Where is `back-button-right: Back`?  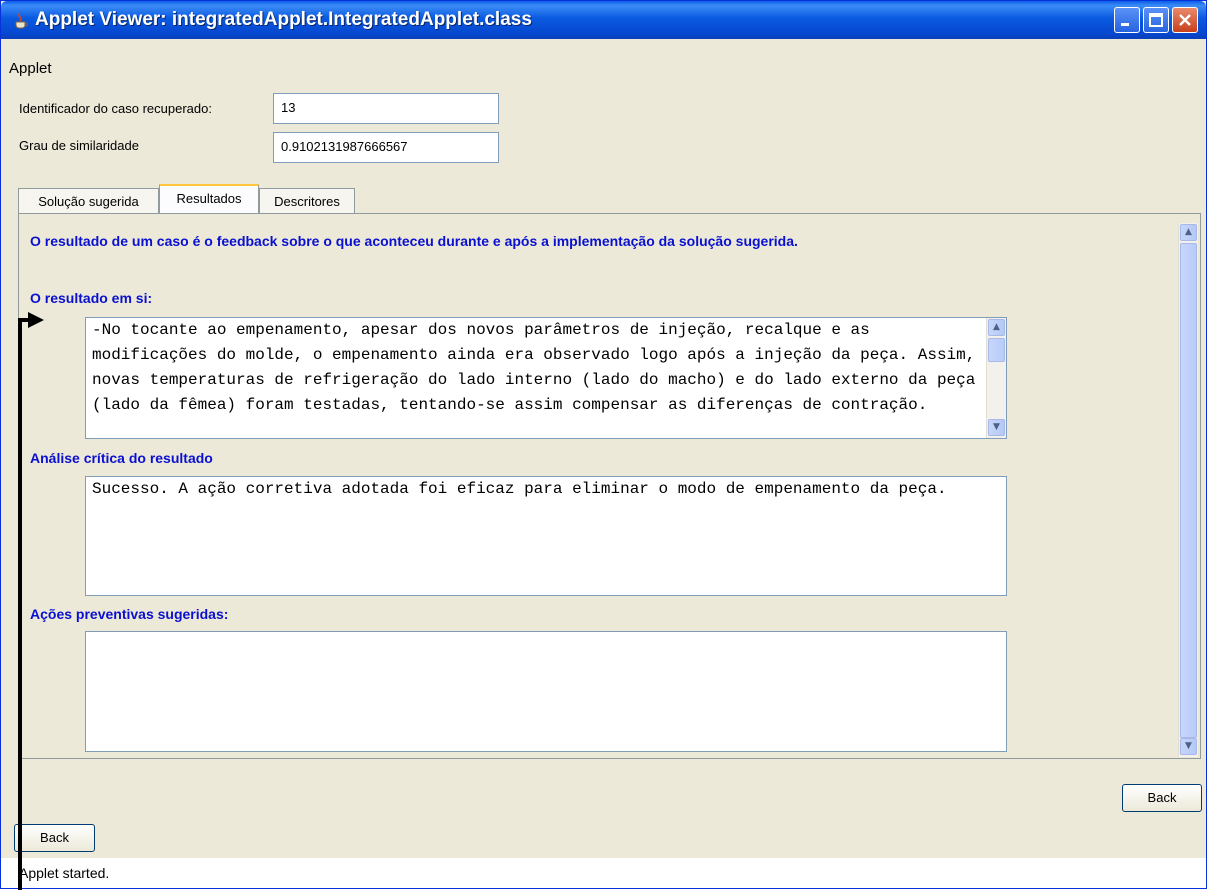
back-button-right: Back is located at coordinates (1162, 798).